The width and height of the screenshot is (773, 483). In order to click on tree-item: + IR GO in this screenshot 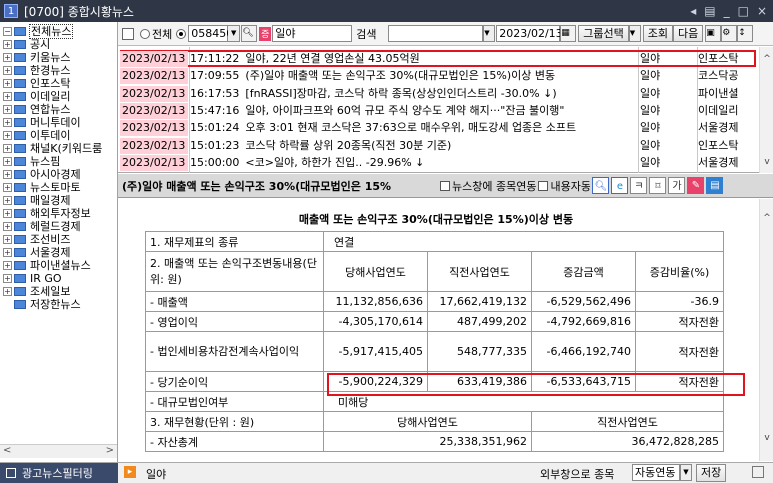, I will do `click(58, 278)`.